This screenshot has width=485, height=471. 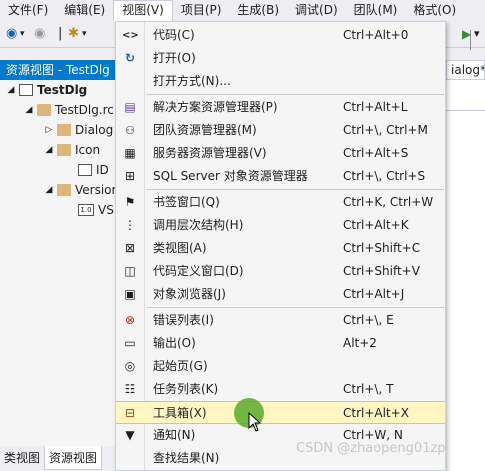 I want to click on menu-build: 生成(B), so click(x=258, y=10).